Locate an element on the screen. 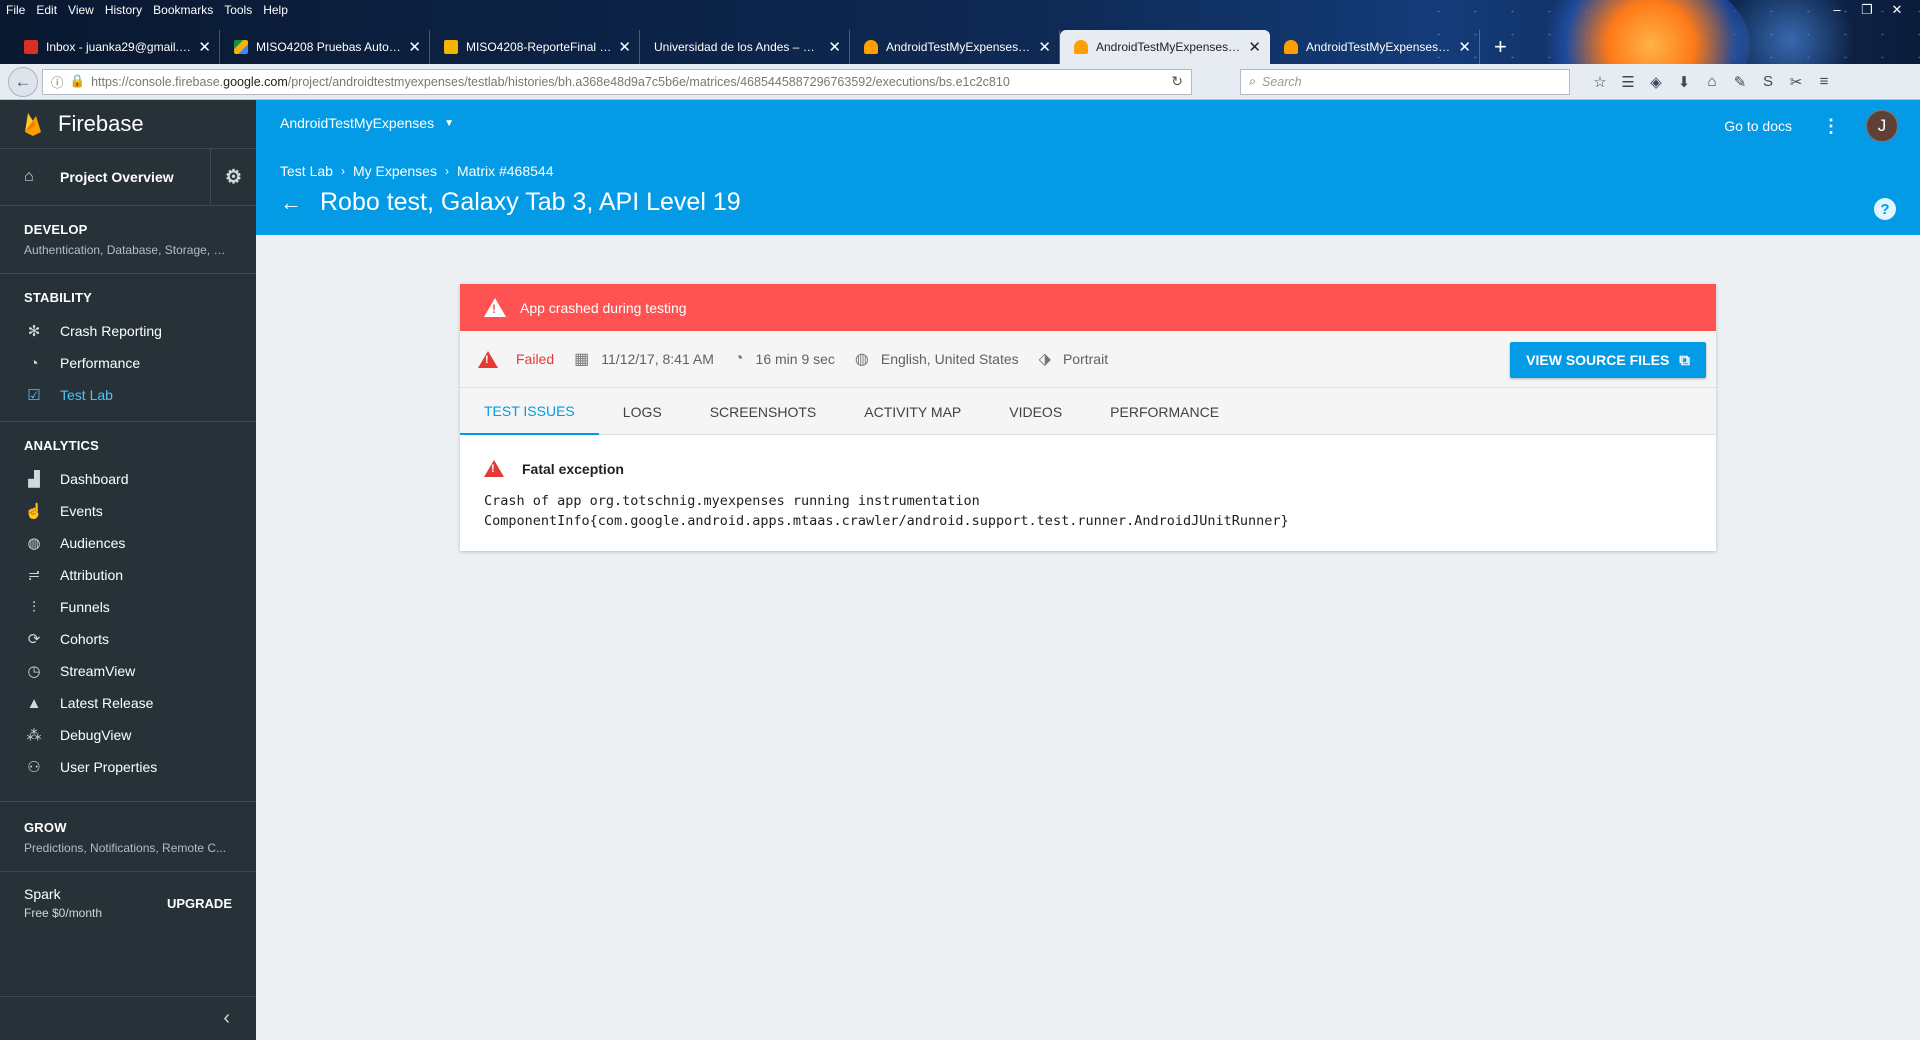 This screenshot has height=1040, width=1920. sidebar-item-cohorts: ⟳ Cohorts is located at coordinates (128, 639).